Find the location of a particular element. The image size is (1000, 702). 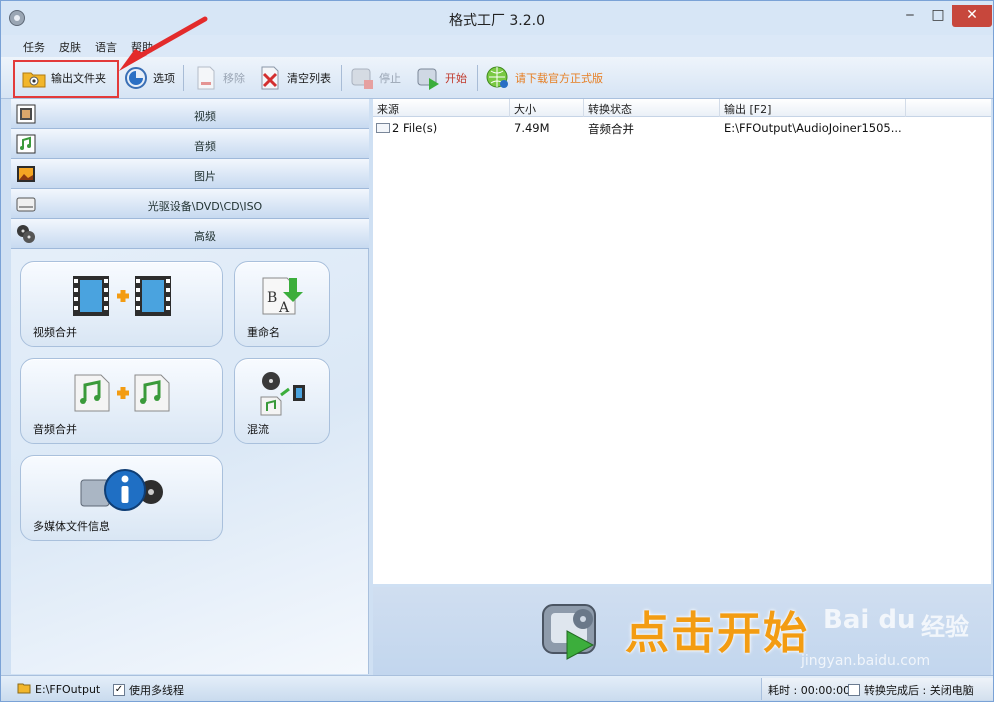

category-video-label: 视频 is located at coordinates (205, 116).